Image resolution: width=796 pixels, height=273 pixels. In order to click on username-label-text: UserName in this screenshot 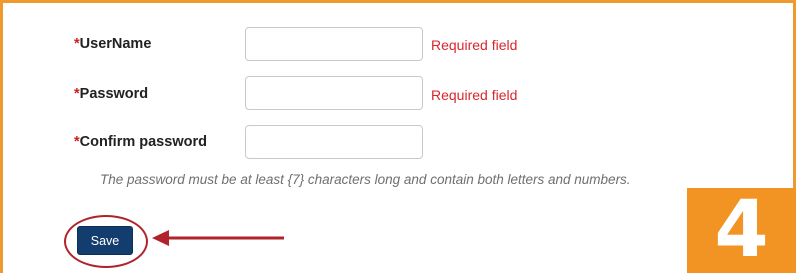, I will do `click(115, 44)`.